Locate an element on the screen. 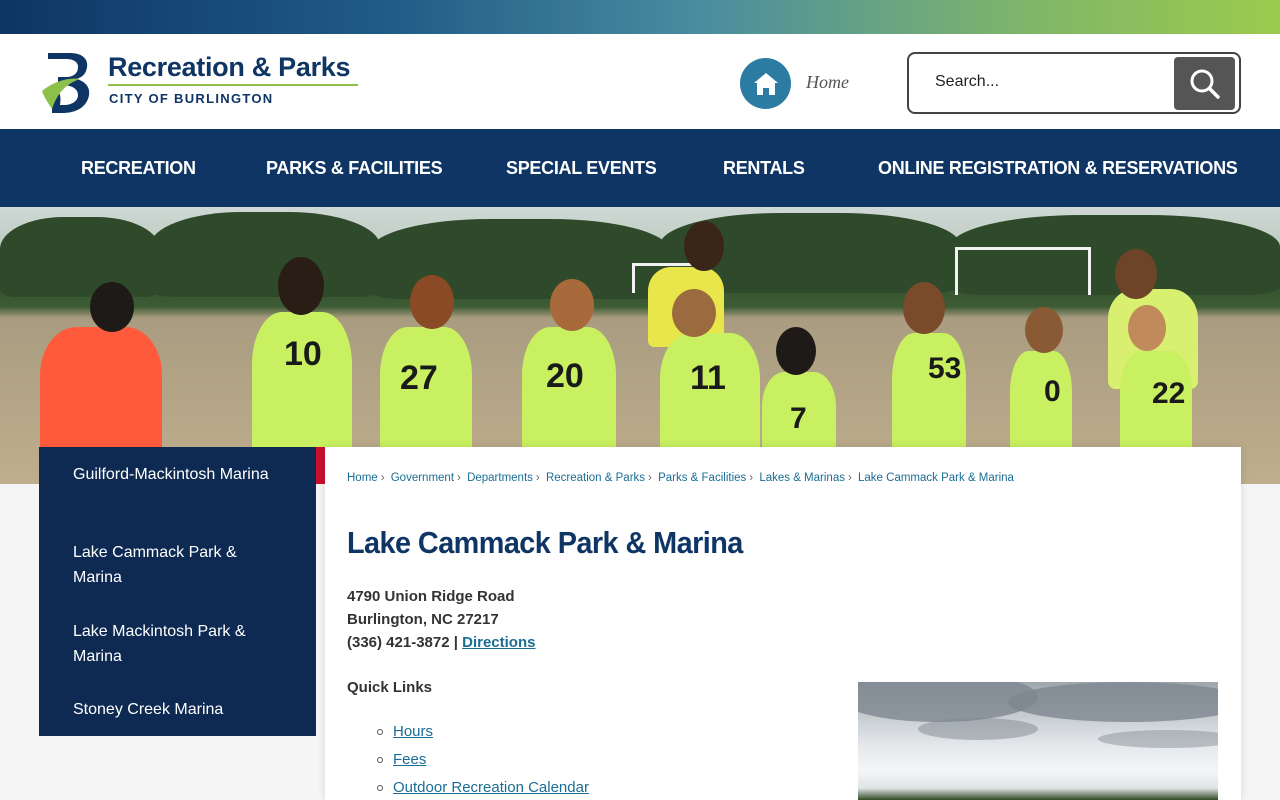  burlington-logo-icon is located at coordinates (68, 81).